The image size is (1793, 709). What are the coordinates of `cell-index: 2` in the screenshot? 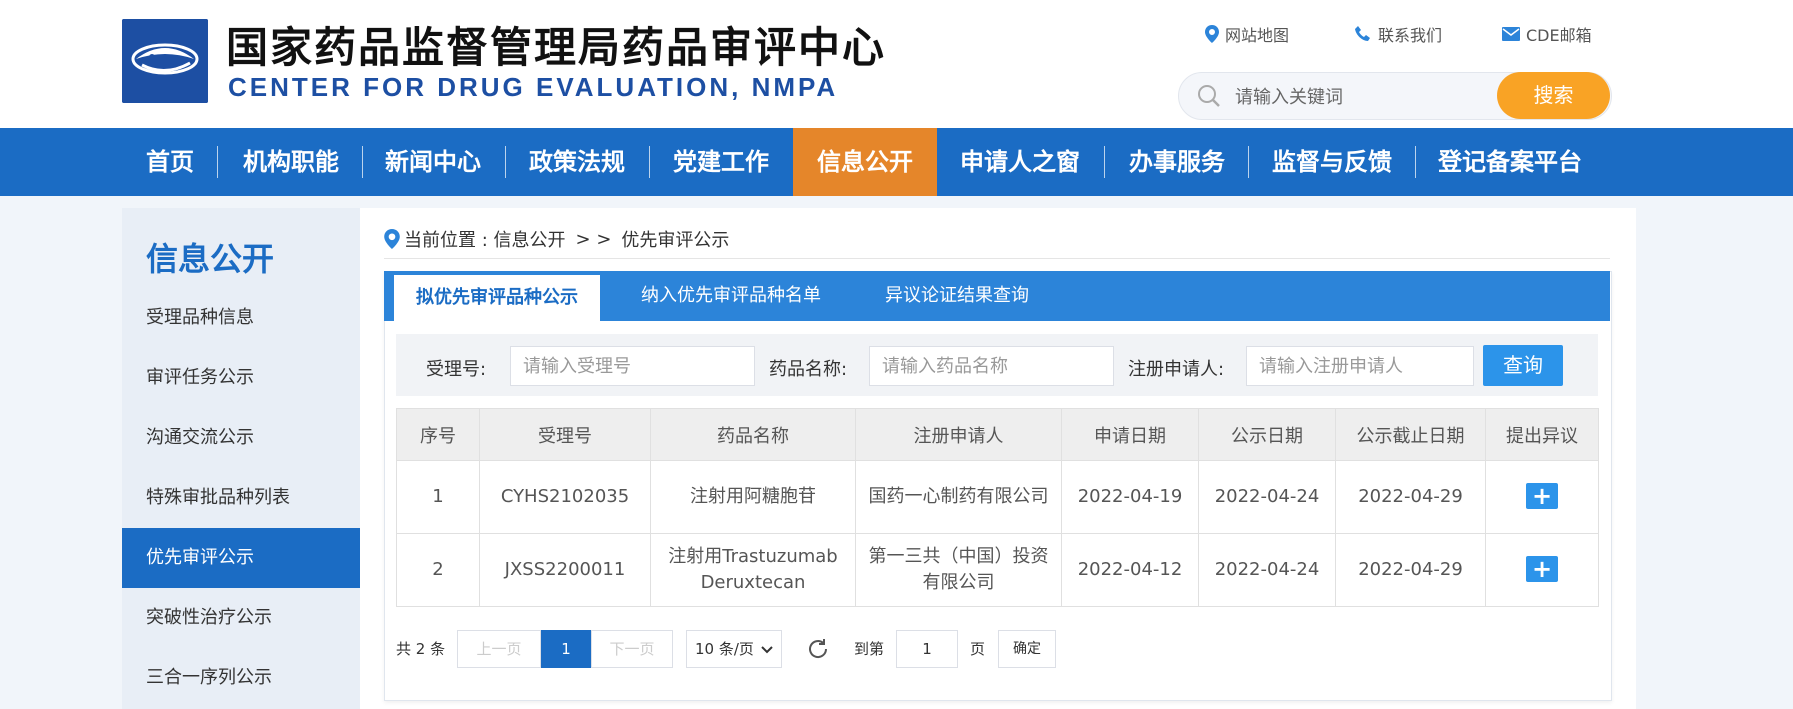 It's located at (438, 570).